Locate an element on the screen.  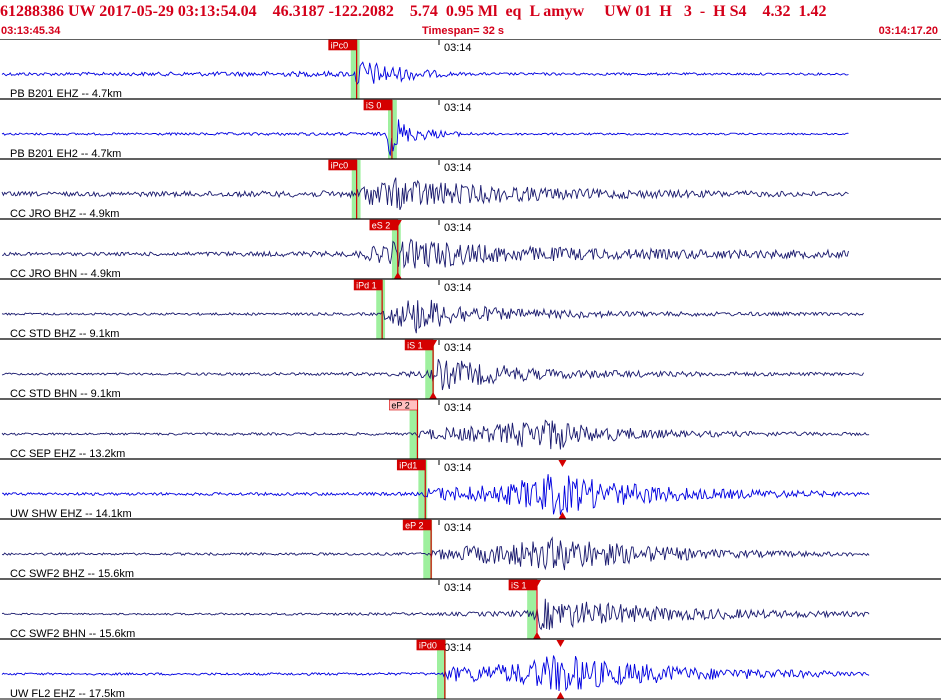
trace-row: 03:14 iPd1 UW SHW EHZ -- 14.1km is located at coordinates (470, 489).